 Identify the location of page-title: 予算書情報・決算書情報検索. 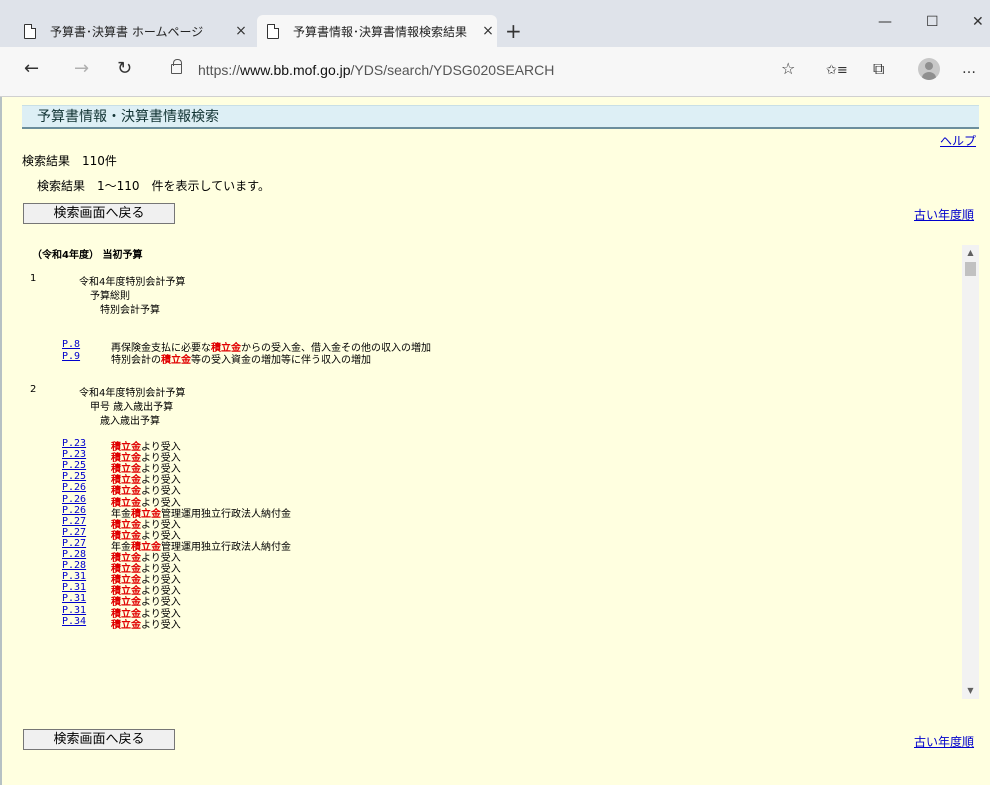
(500, 117).